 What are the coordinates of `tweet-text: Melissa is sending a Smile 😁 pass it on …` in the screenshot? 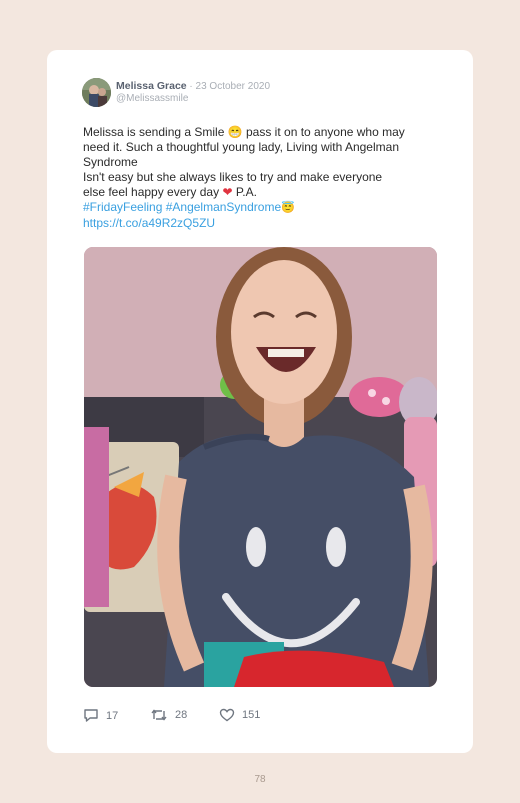 It's located at (263, 178).